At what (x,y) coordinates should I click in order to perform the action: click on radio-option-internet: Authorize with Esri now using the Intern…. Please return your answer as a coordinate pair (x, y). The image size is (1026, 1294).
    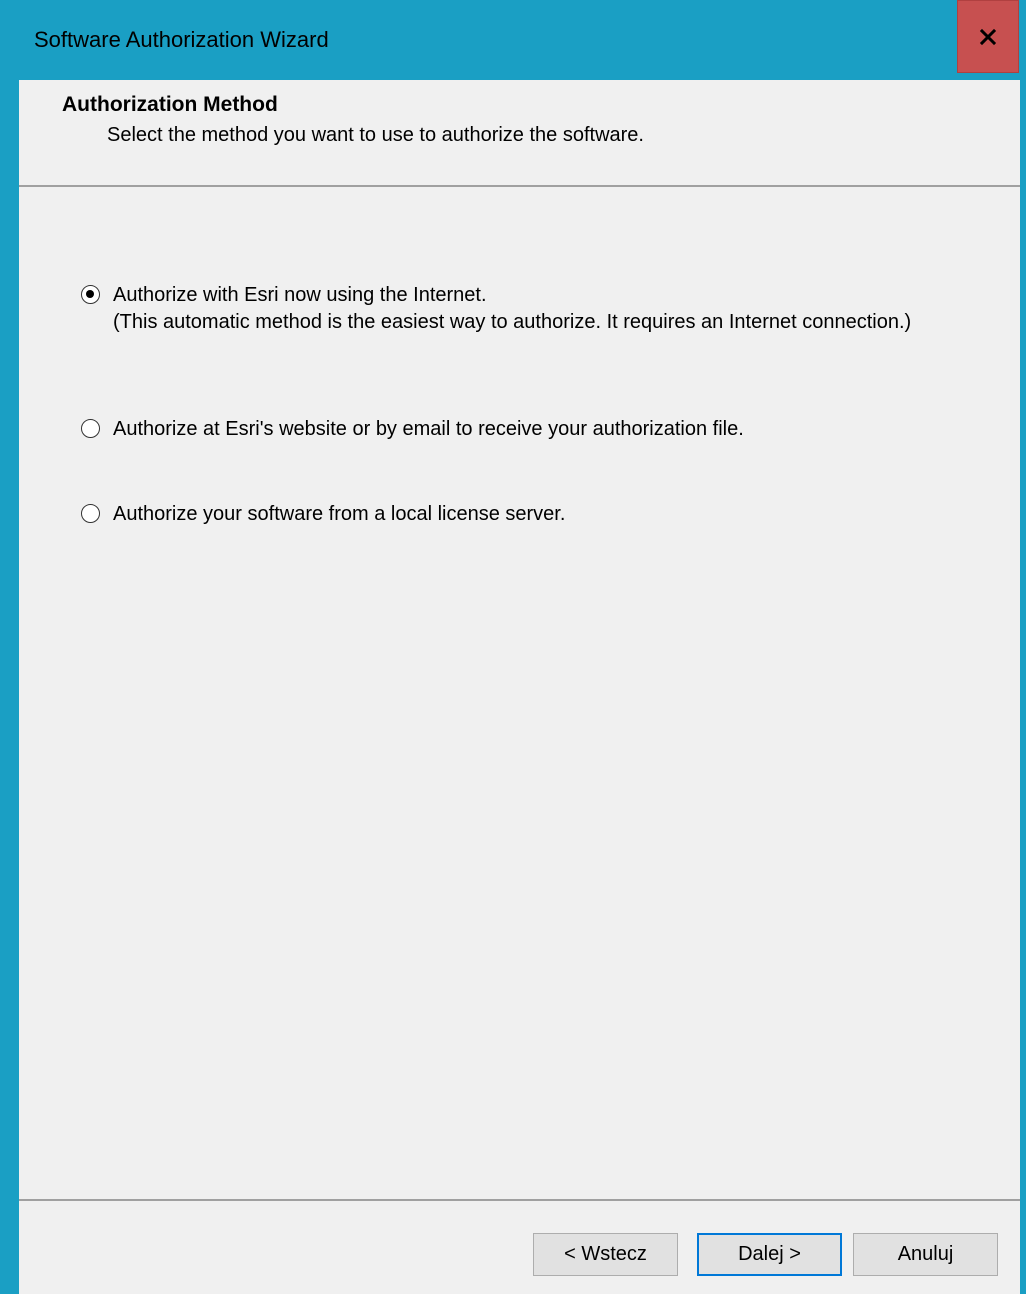
    Looking at the image, I should click on (496, 309).